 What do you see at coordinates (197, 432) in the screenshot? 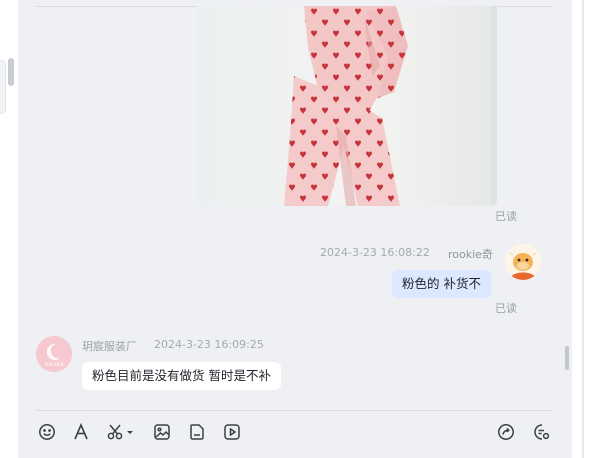
I see `file-icon` at bounding box center [197, 432].